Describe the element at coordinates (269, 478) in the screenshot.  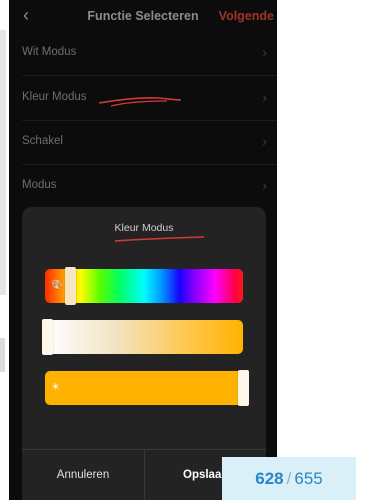
I see `counter-current: 628` at that location.